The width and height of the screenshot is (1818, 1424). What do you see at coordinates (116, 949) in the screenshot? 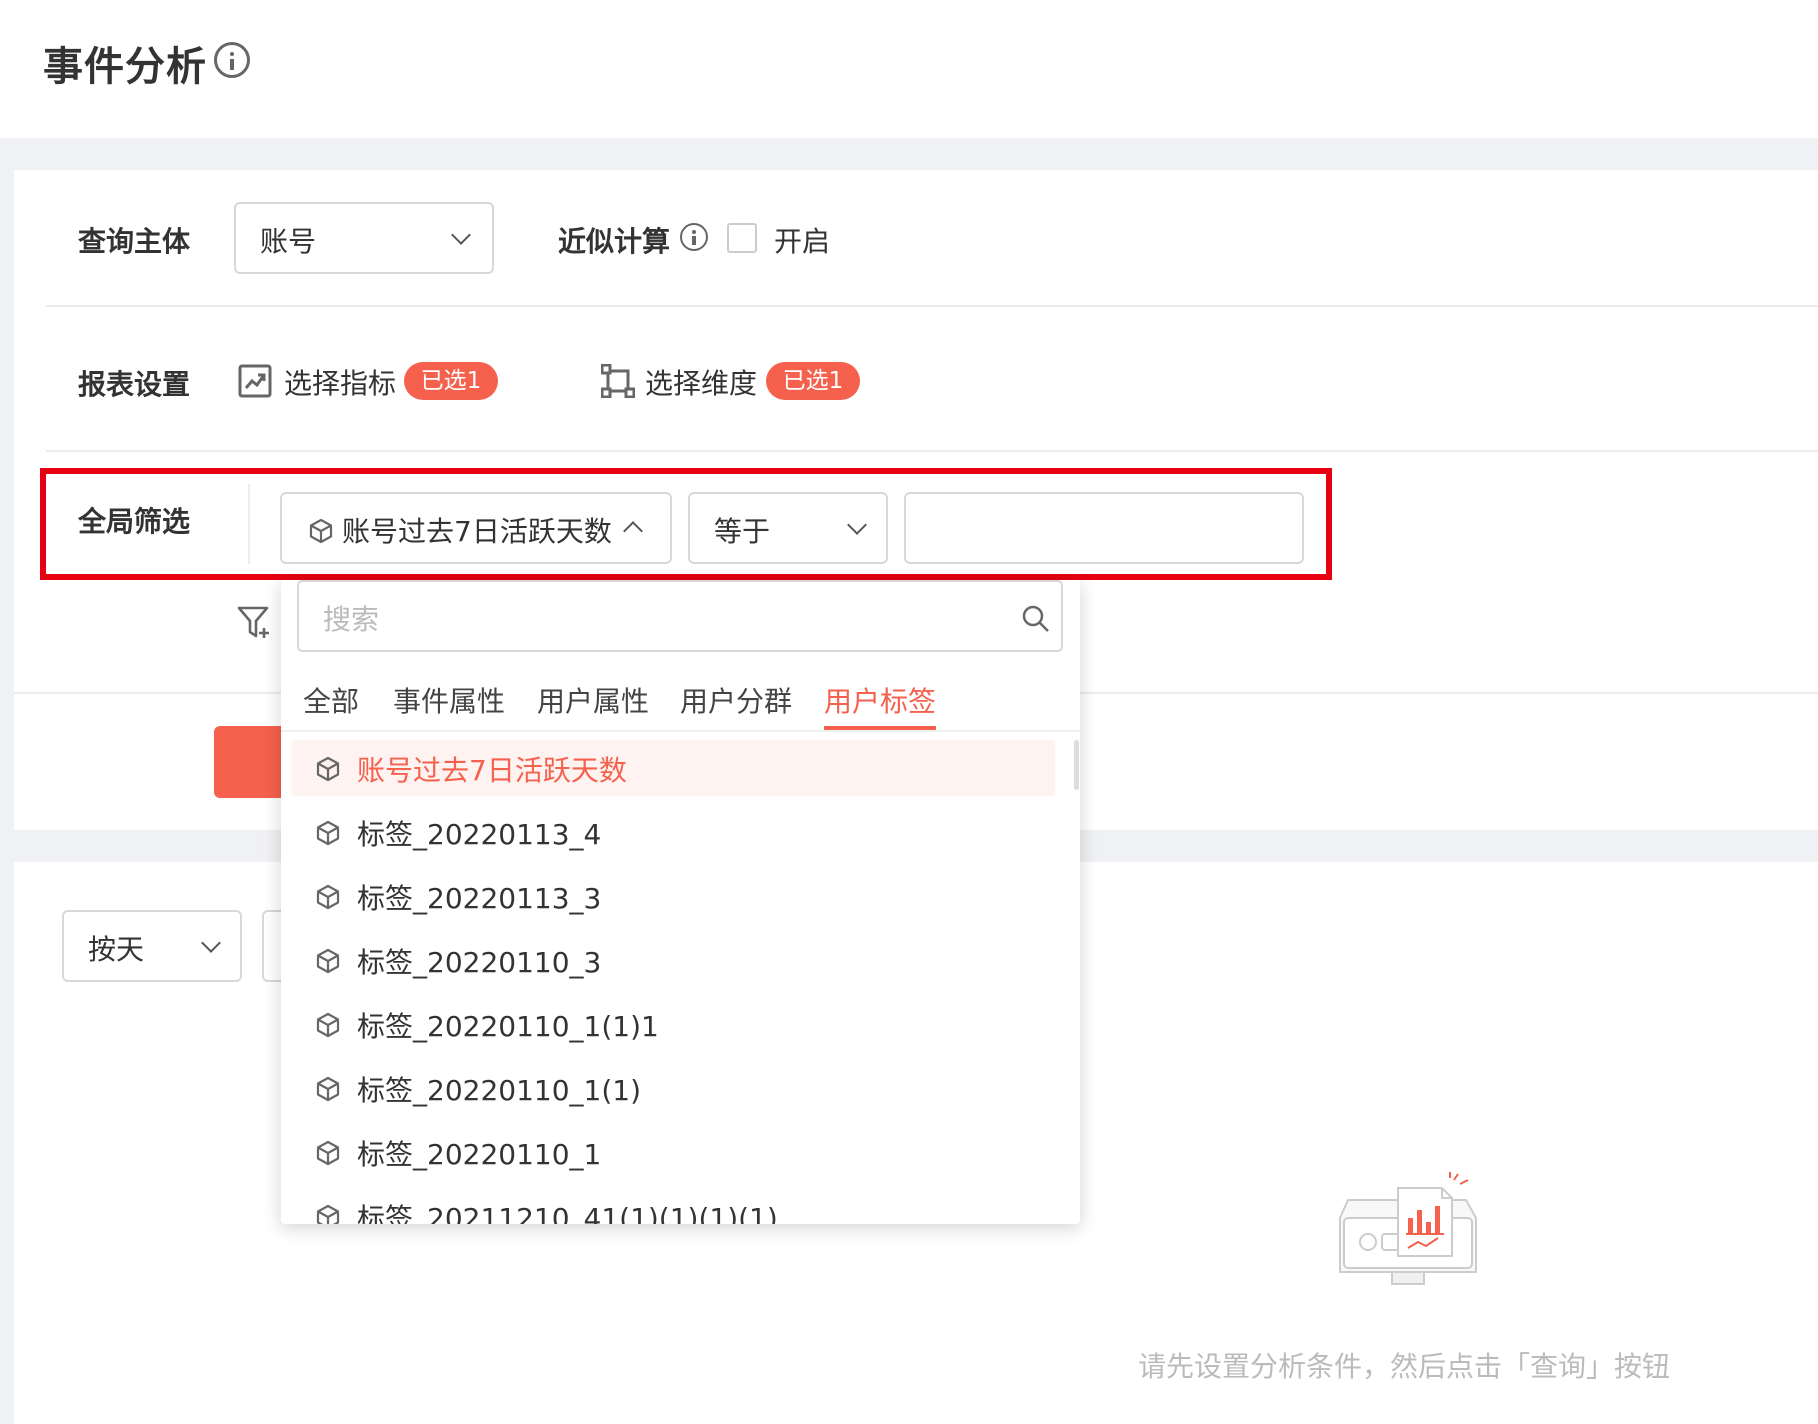
I see `time-granularity-value: 按天` at bounding box center [116, 949].